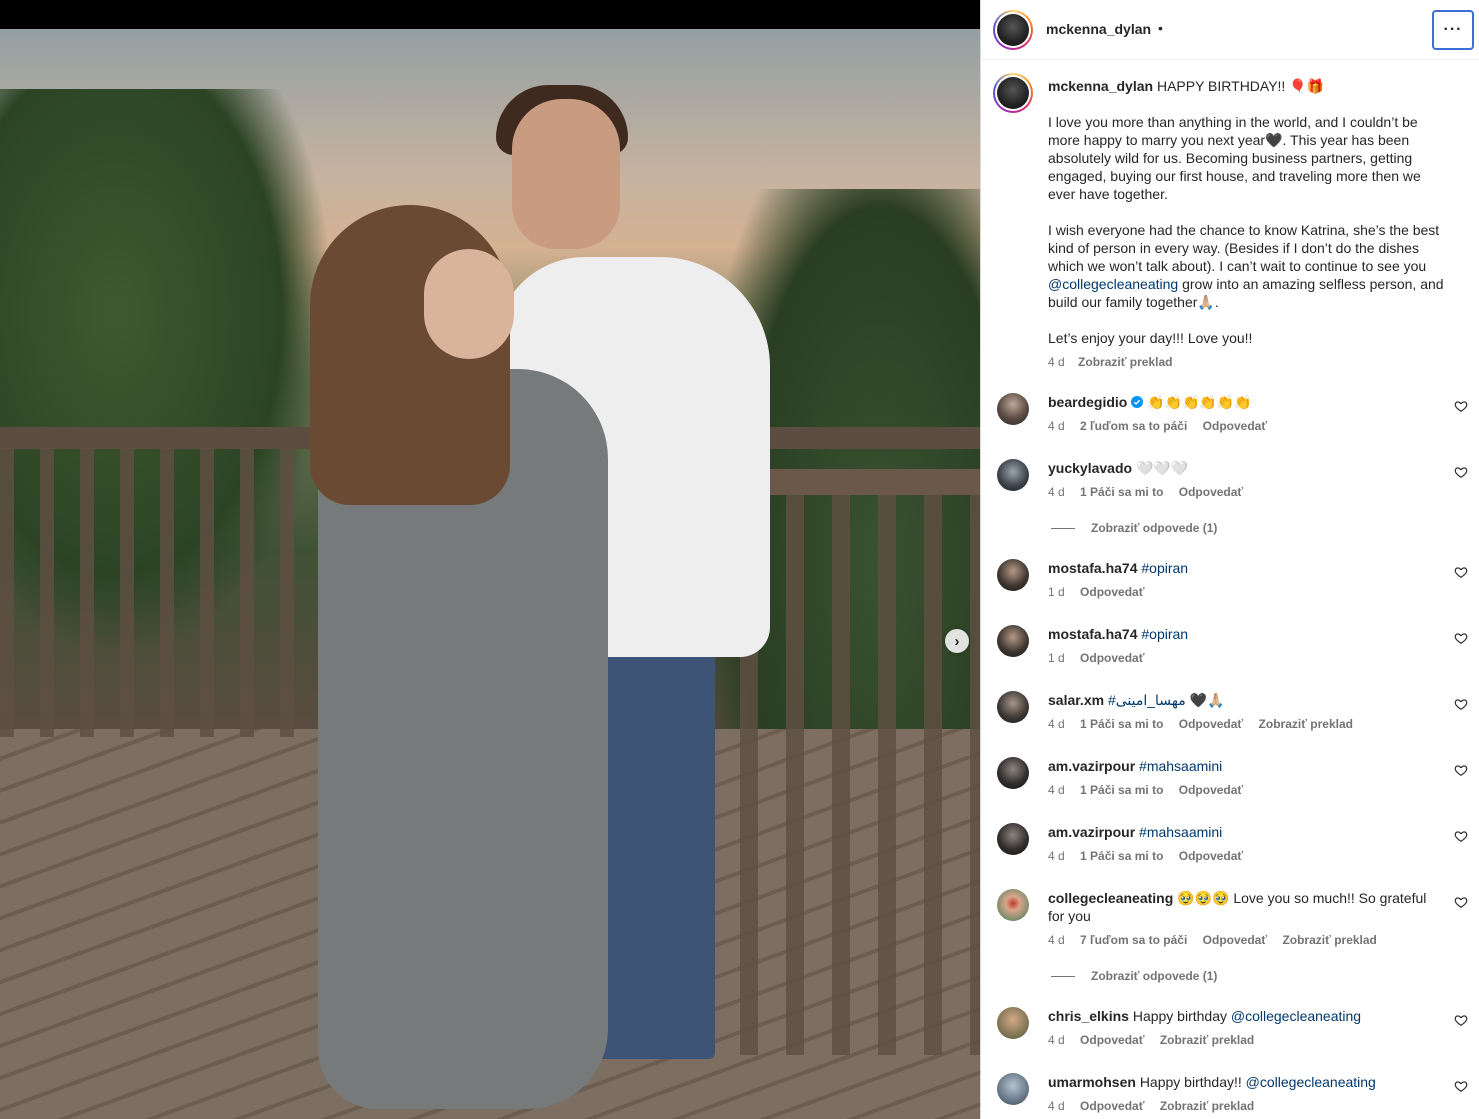  Describe the element at coordinates (1245, 592) in the screenshot. I see `comment-meta: 1 d Odpovedať` at that location.